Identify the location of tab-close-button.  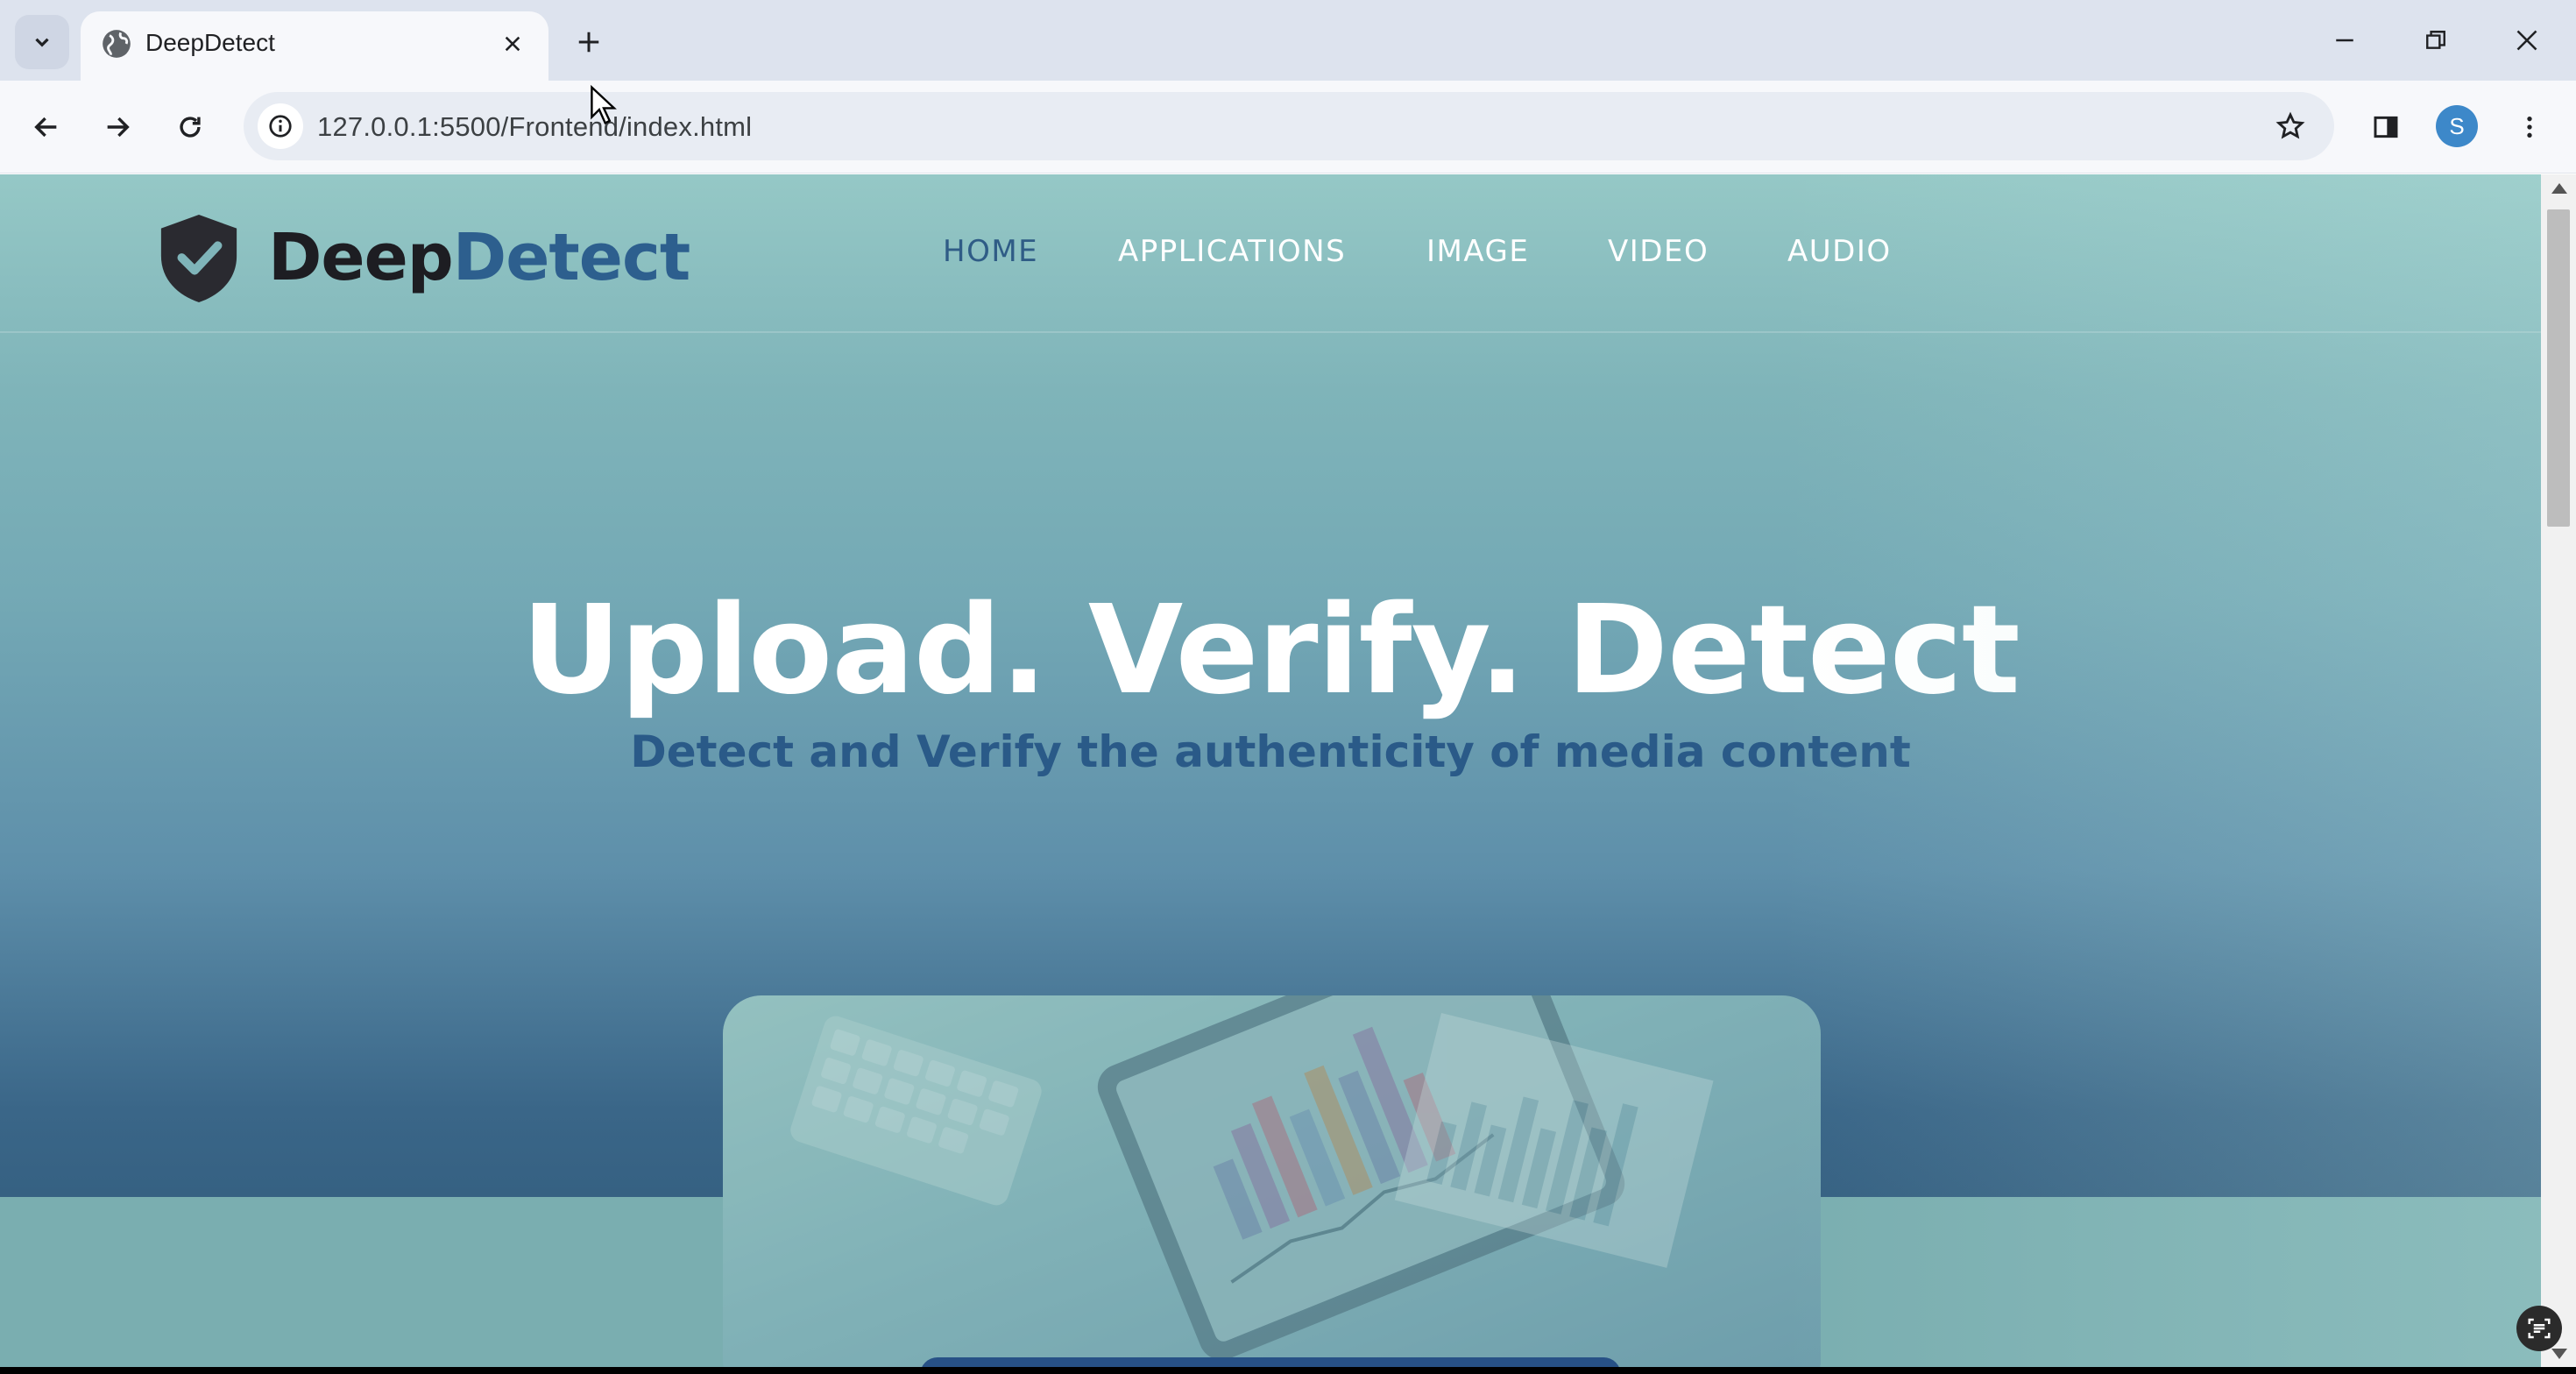
(512, 43).